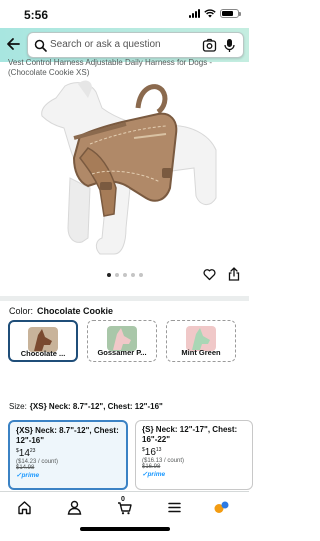 Image resolution: width=320 pixels, height=541 pixels. Describe the element at coordinates (124, 298) in the screenshot. I see `section-divider` at that location.